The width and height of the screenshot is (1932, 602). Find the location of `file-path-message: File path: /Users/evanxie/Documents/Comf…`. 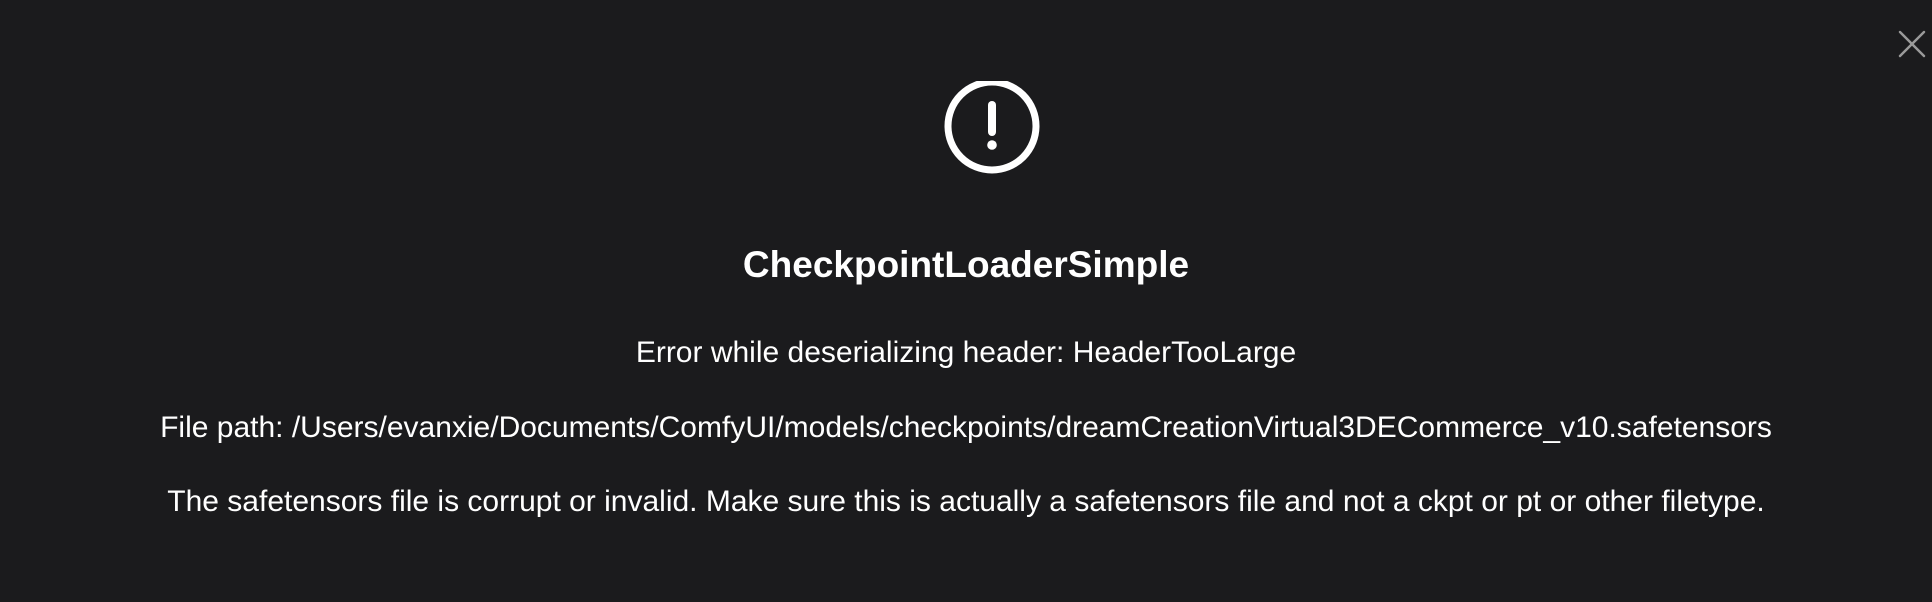

file-path-message: File path: /Users/evanxie/Documents/Comf… is located at coordinates (966, 427).